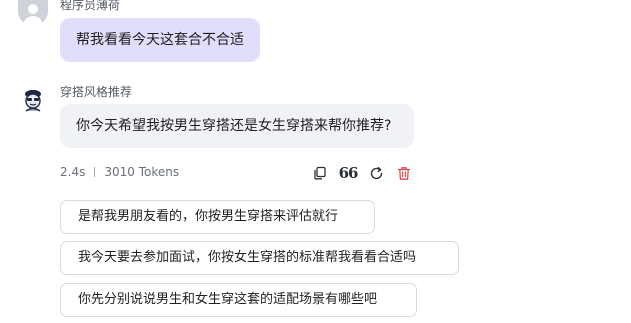 The width and height of the screenshot is (631, 323). What do you see at coordinates (95, 172) in the screenshot?
I see `meta-divider` at bounding box center [95, 172].